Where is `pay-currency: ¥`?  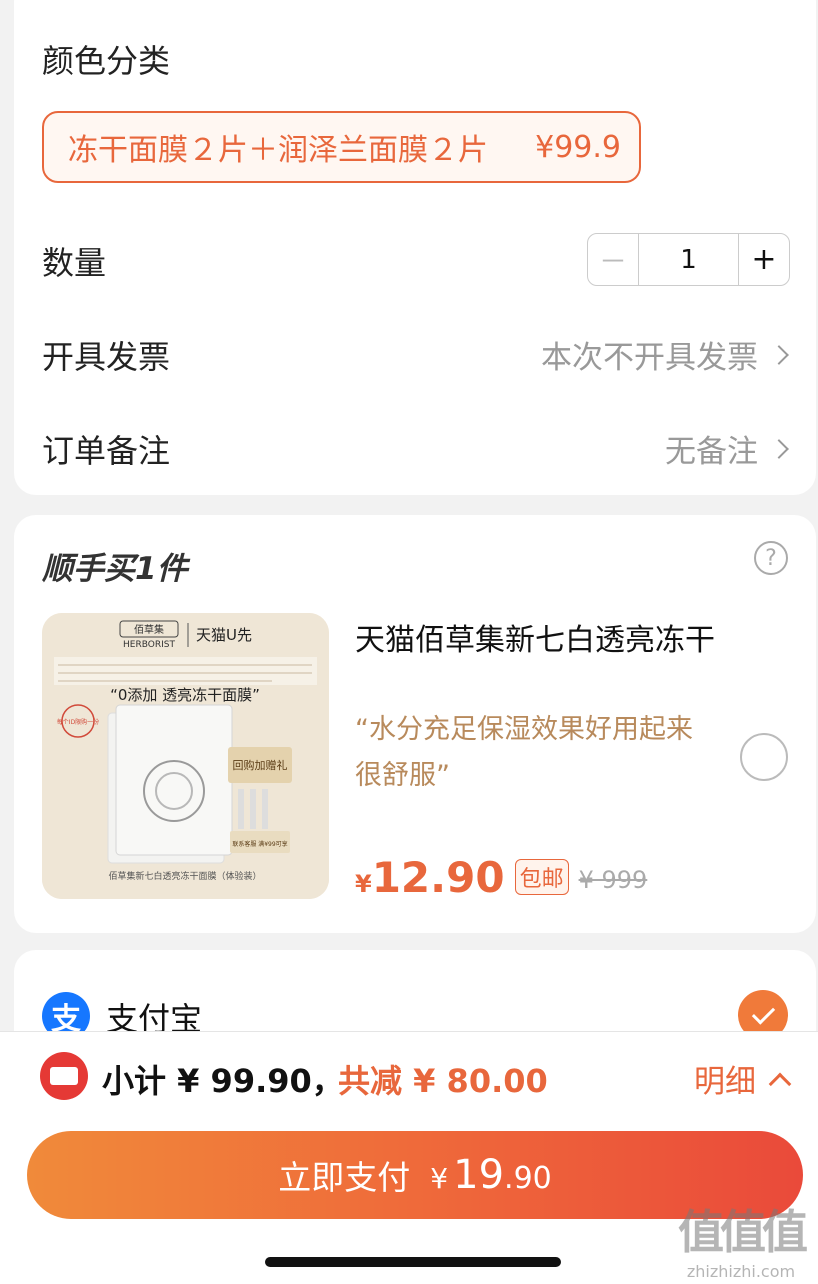
pay-currency: ¥ is located at coordinates (439, 1178).